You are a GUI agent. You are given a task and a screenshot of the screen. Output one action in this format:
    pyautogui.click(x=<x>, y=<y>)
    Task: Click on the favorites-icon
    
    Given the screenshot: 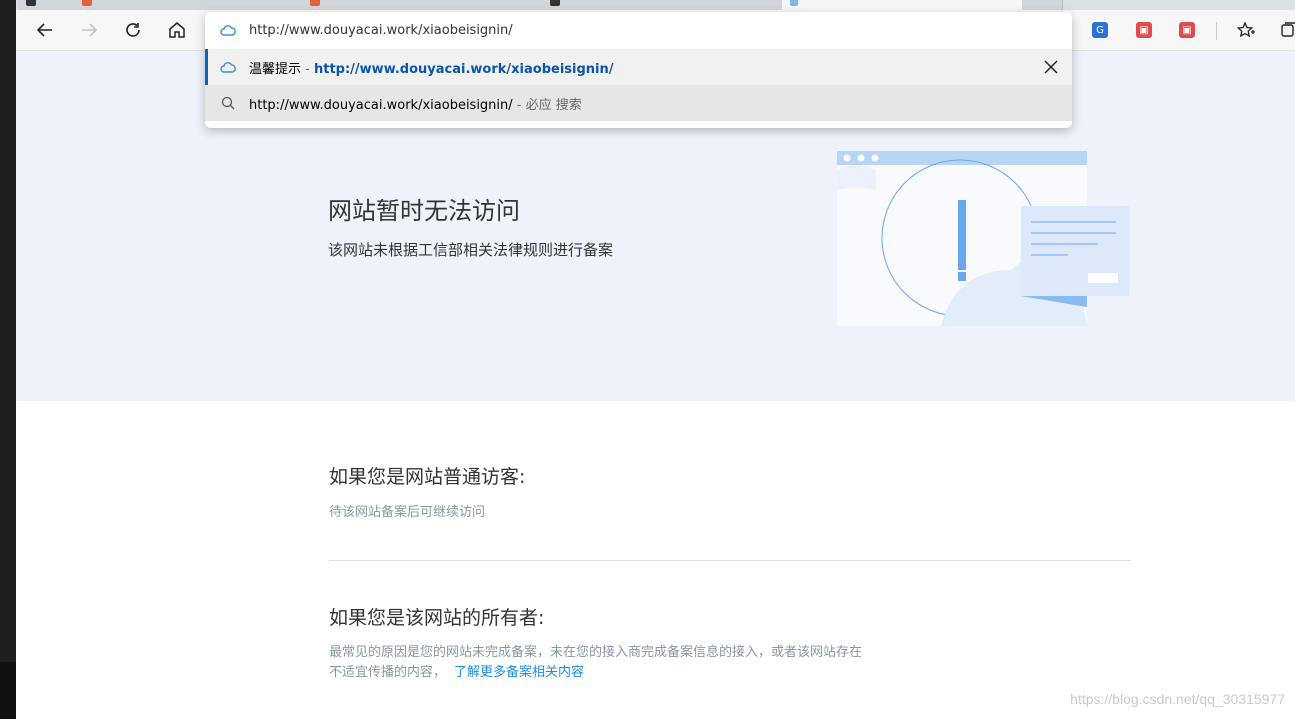 What is the action you would take?
    pyautogui.click(x=1246, y=30)
    